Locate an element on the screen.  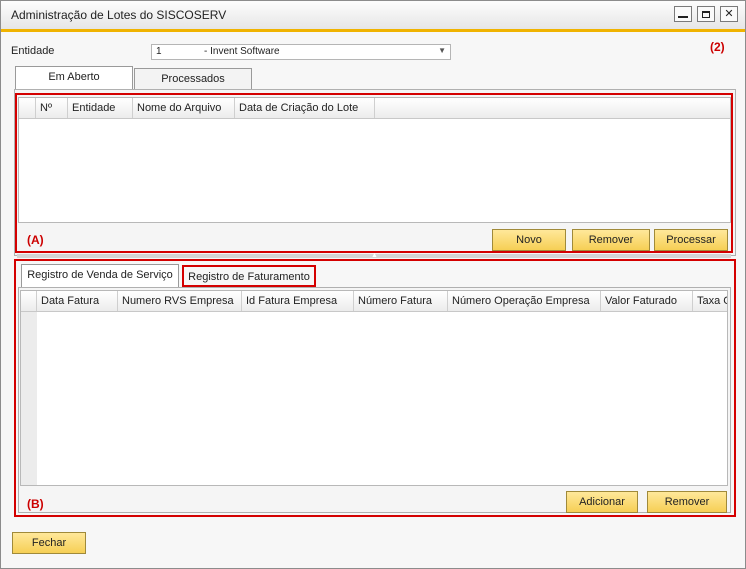
tab-processados-label: Processados is located at coordinates (193, 79).